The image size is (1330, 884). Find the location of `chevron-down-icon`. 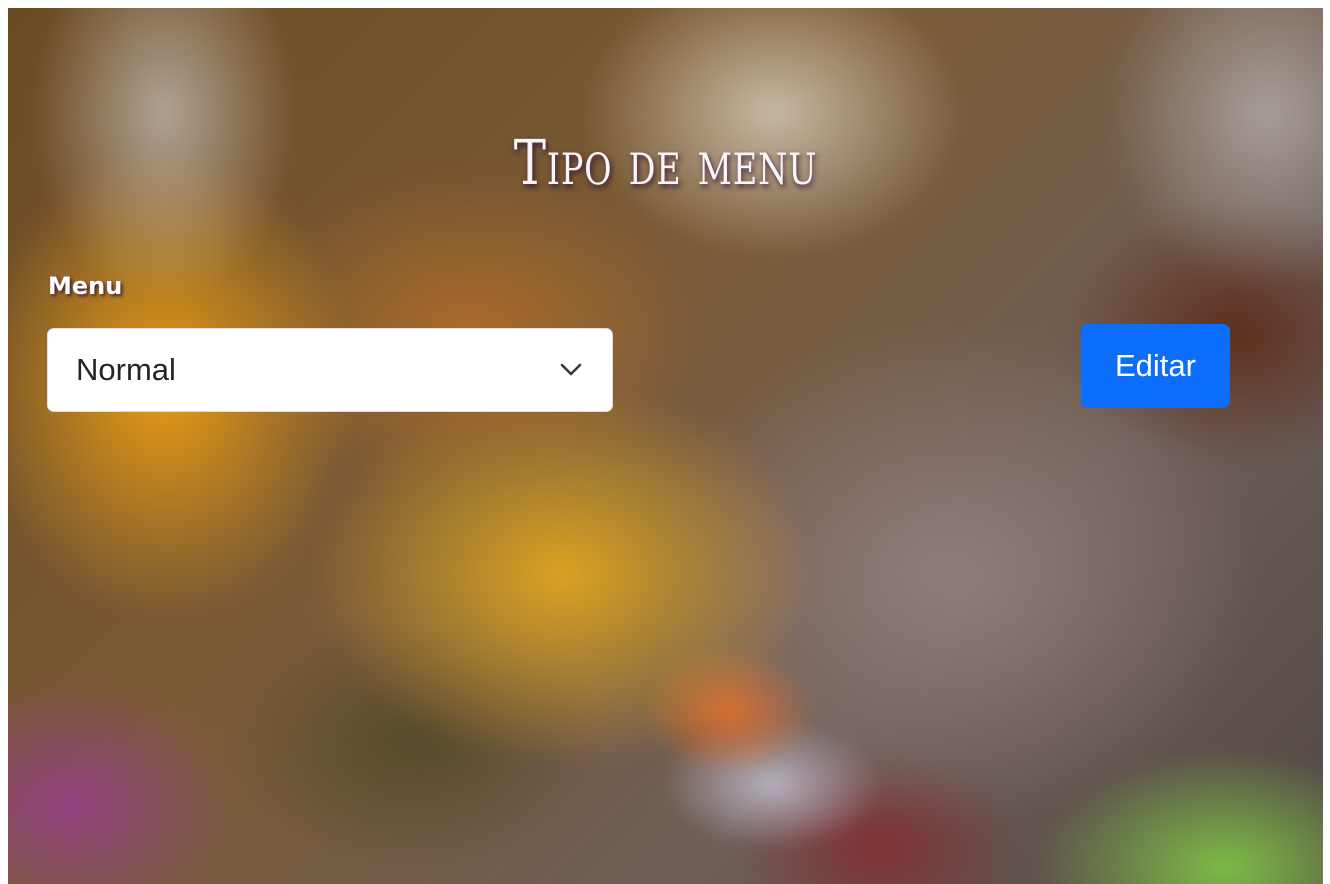

chevron-down-icon is located at coordinates (571, 370).